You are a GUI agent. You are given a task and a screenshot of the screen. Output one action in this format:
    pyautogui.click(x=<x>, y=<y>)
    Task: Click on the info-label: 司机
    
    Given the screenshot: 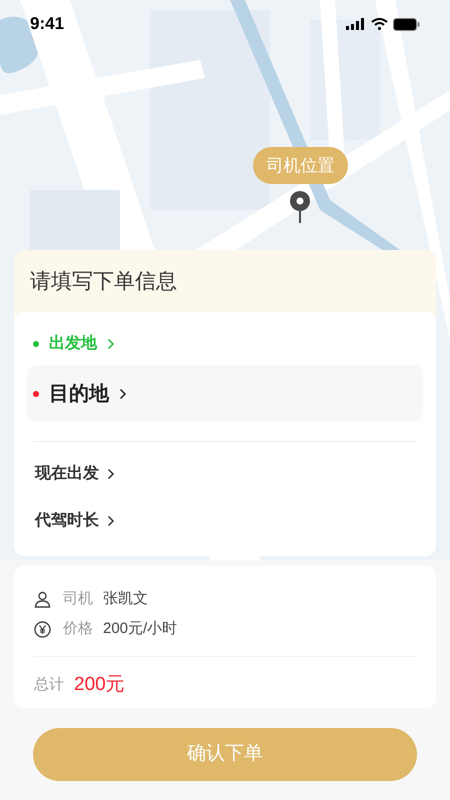 What is the action you would take?
    pyautogui.click(x=78, y=598)
    